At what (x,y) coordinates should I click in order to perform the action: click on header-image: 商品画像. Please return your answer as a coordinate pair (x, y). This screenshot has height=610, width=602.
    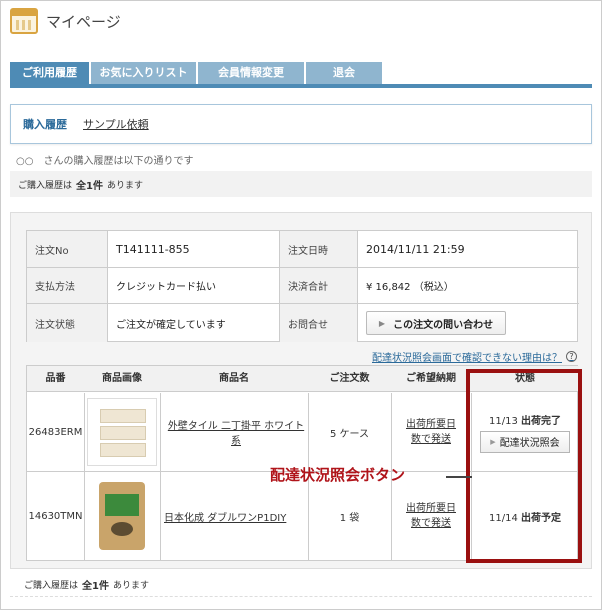
    Looking at the image, I should click on (122, 378).